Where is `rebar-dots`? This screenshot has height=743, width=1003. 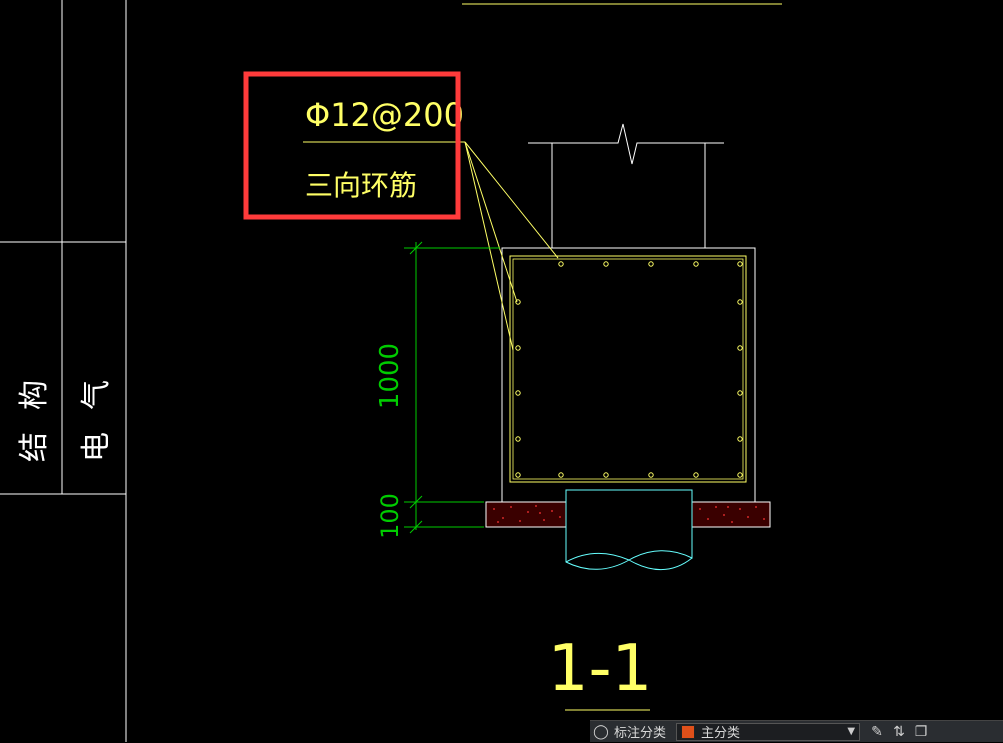 rebar-dots is located at coordinates (629, 369).